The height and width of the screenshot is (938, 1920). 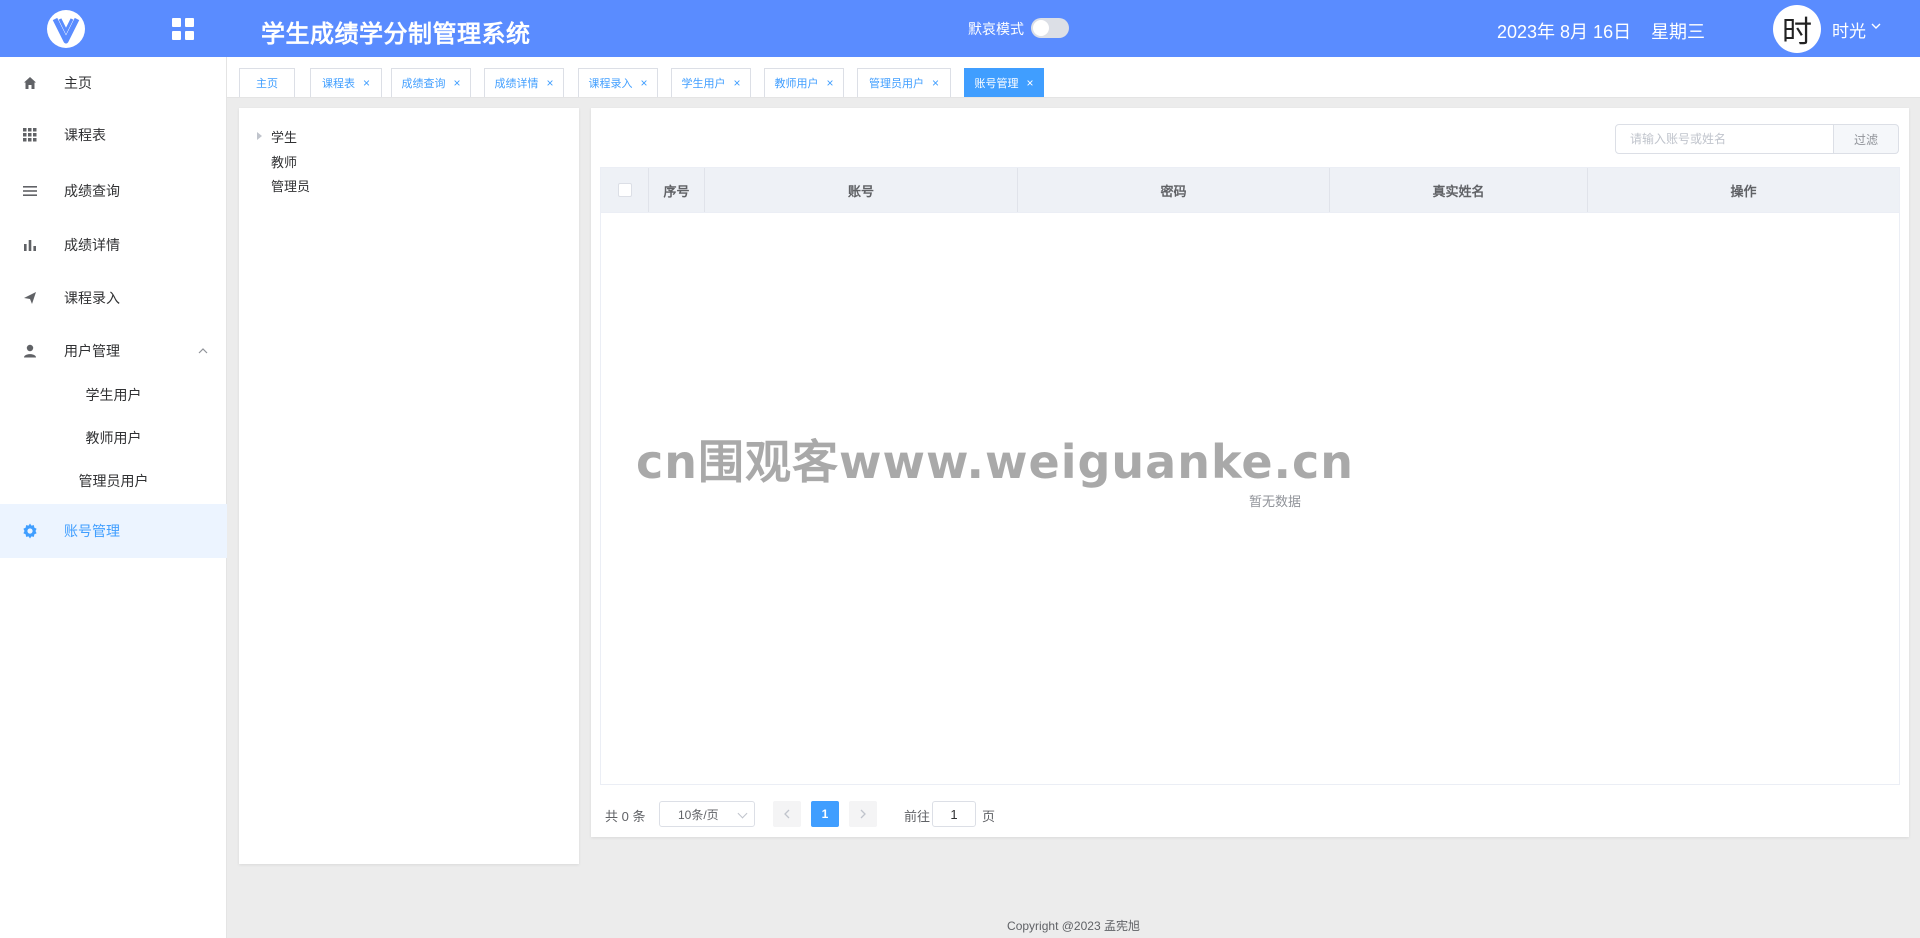 I want to click on sidebar-item-account-management: 账号管理, so click(x=113, y=531).